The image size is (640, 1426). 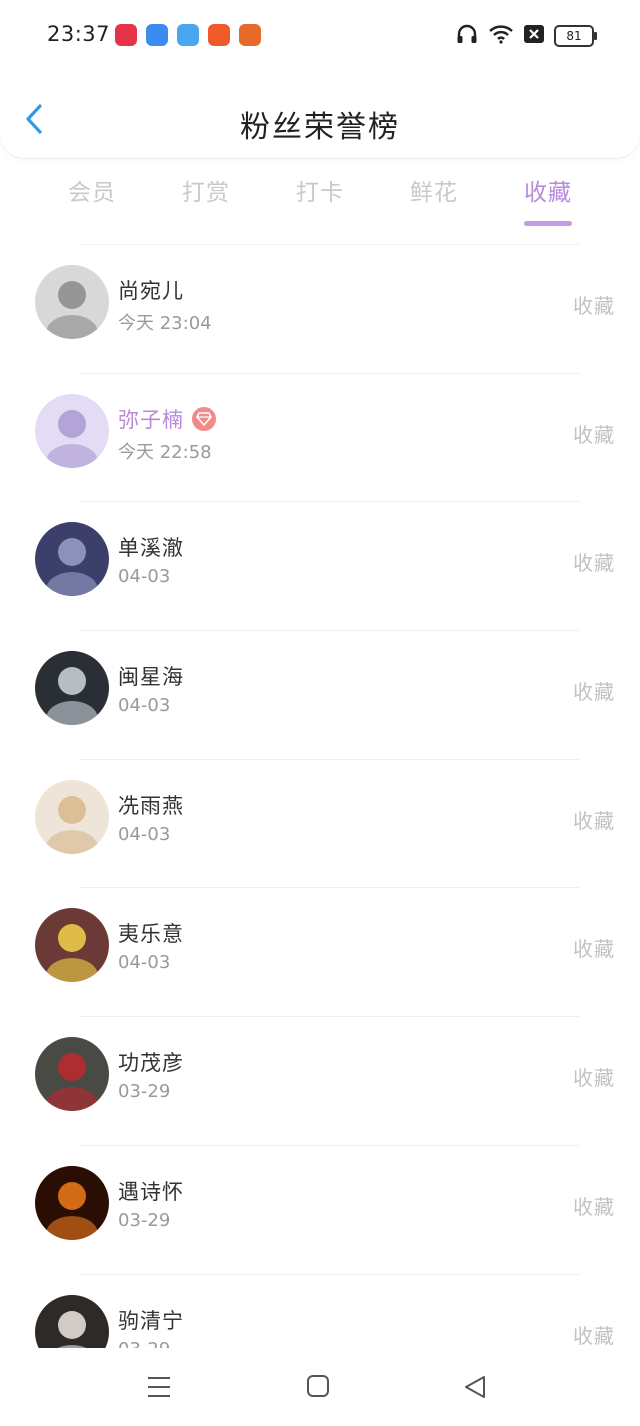 I want to click on list-item: 遇诗怀 03-29 收藏, so click(x=324, y=1209).